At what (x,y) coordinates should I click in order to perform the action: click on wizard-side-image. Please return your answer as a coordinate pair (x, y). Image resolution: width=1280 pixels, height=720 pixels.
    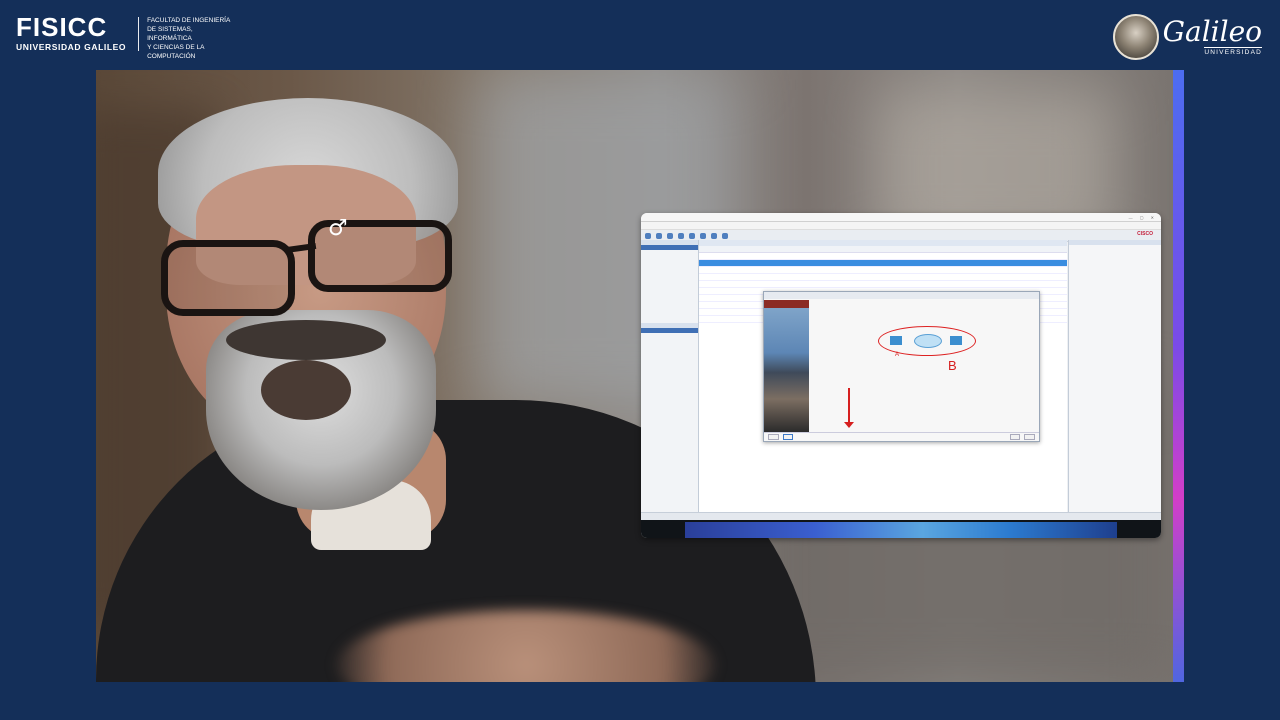
    Looking at the image, I should click on (786, 366).